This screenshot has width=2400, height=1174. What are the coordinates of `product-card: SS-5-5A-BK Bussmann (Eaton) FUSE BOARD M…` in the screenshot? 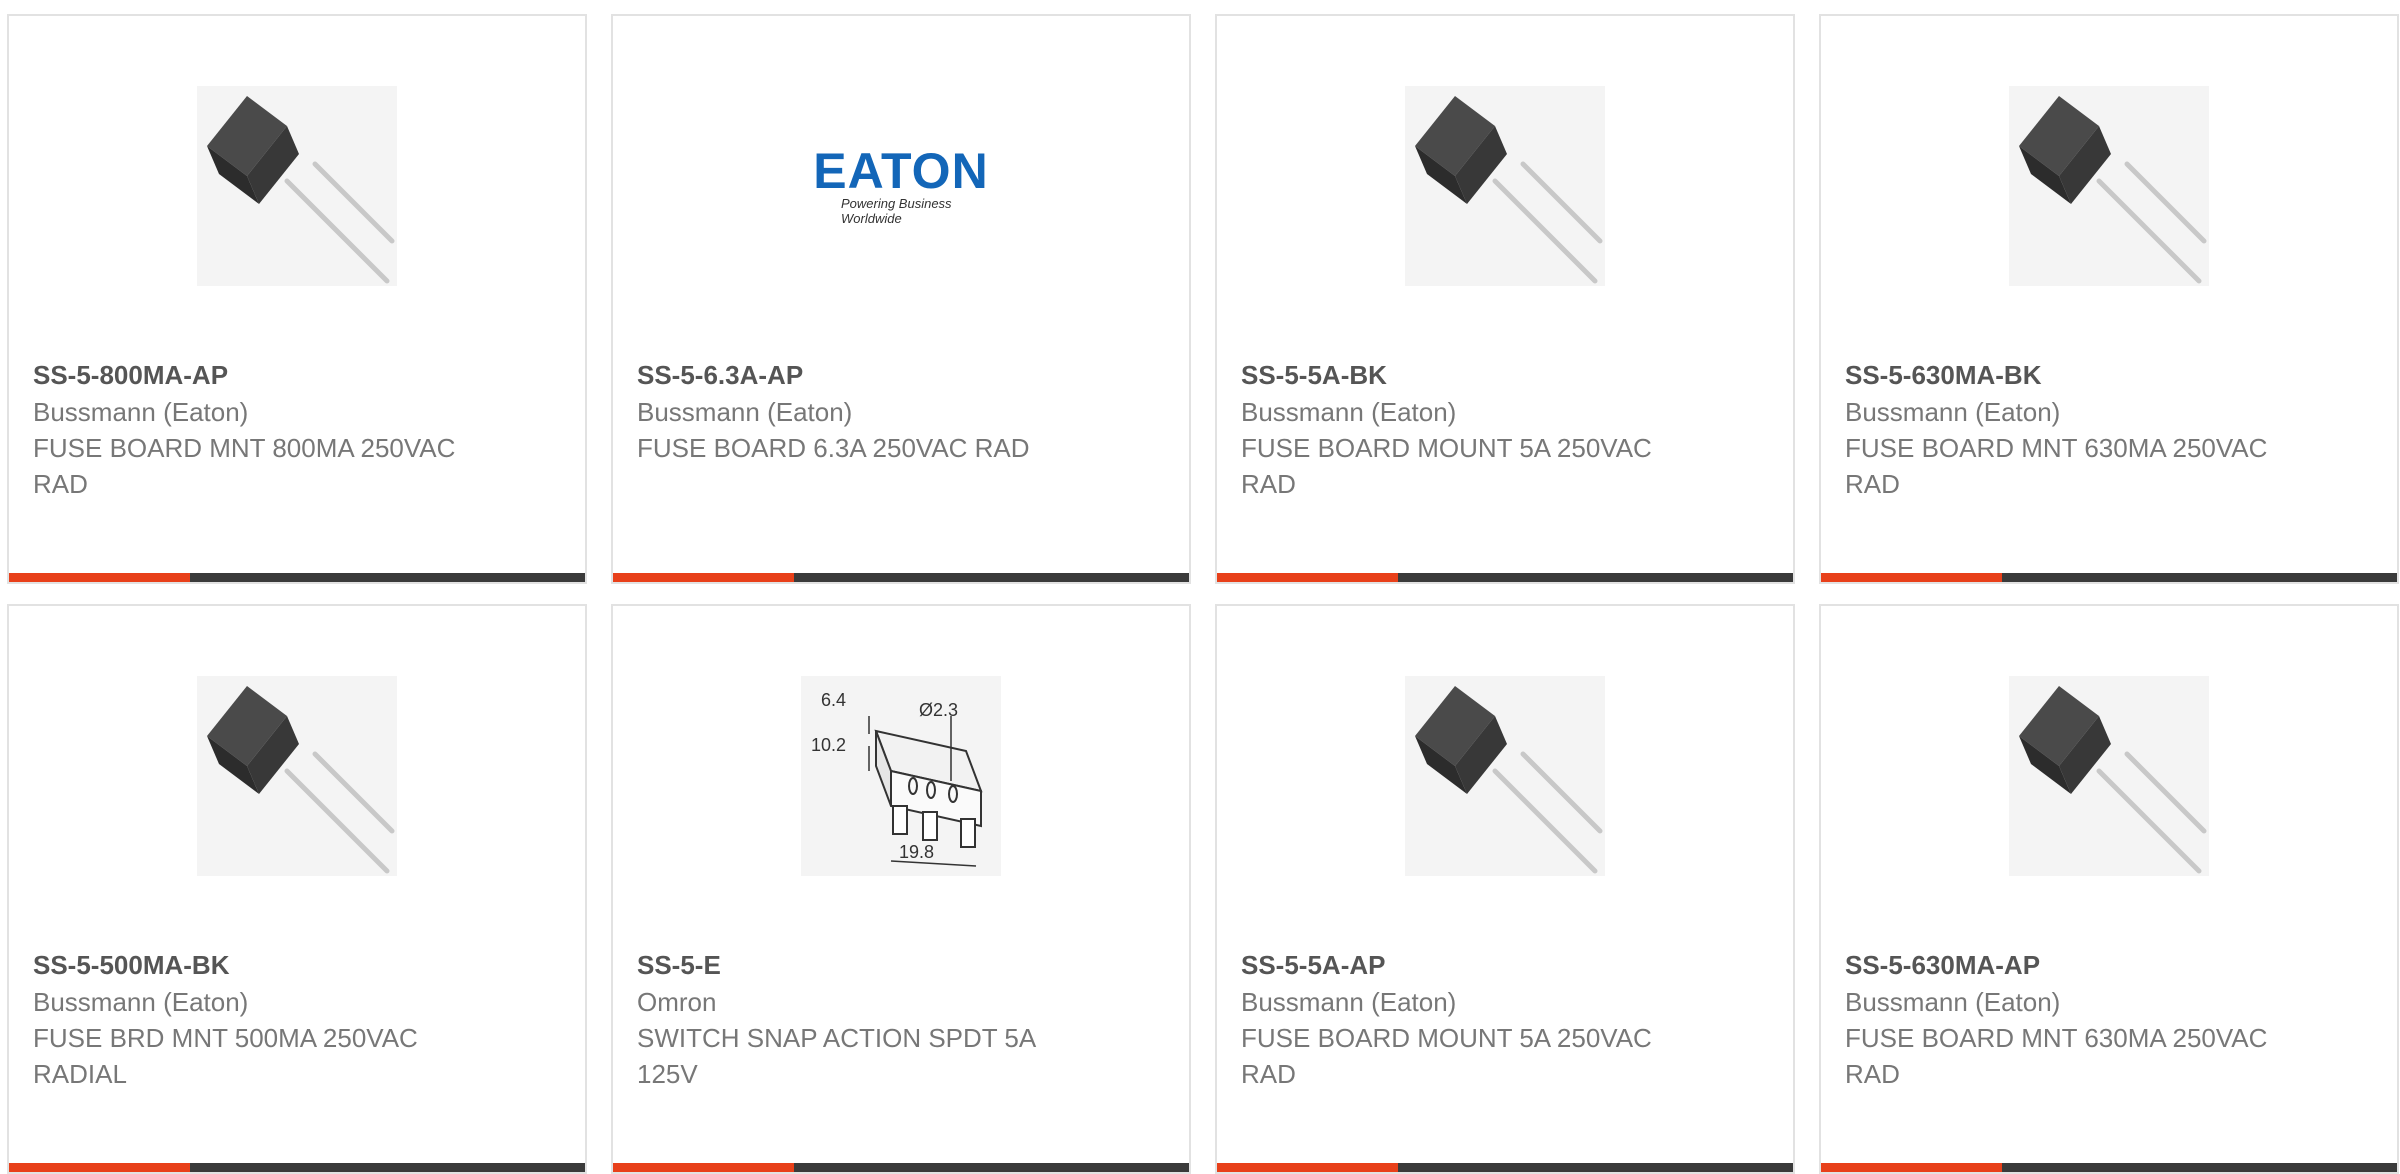 It's located at (1505, 299).